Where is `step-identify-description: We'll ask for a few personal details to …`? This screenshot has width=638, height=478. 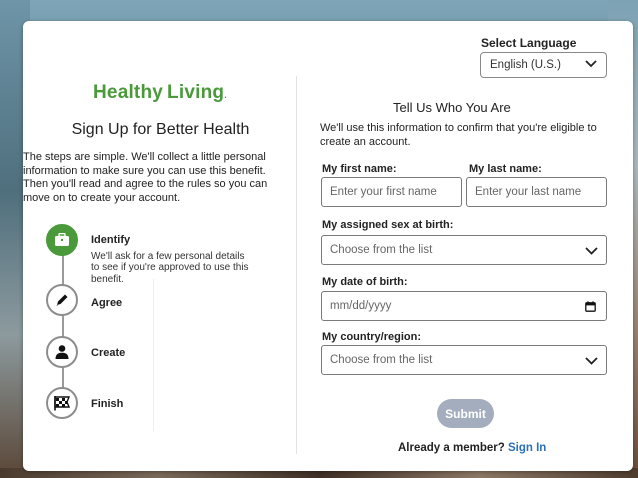 step-identify-description: We'll ask for a few personal details to … is located at coordinates (170, 268).